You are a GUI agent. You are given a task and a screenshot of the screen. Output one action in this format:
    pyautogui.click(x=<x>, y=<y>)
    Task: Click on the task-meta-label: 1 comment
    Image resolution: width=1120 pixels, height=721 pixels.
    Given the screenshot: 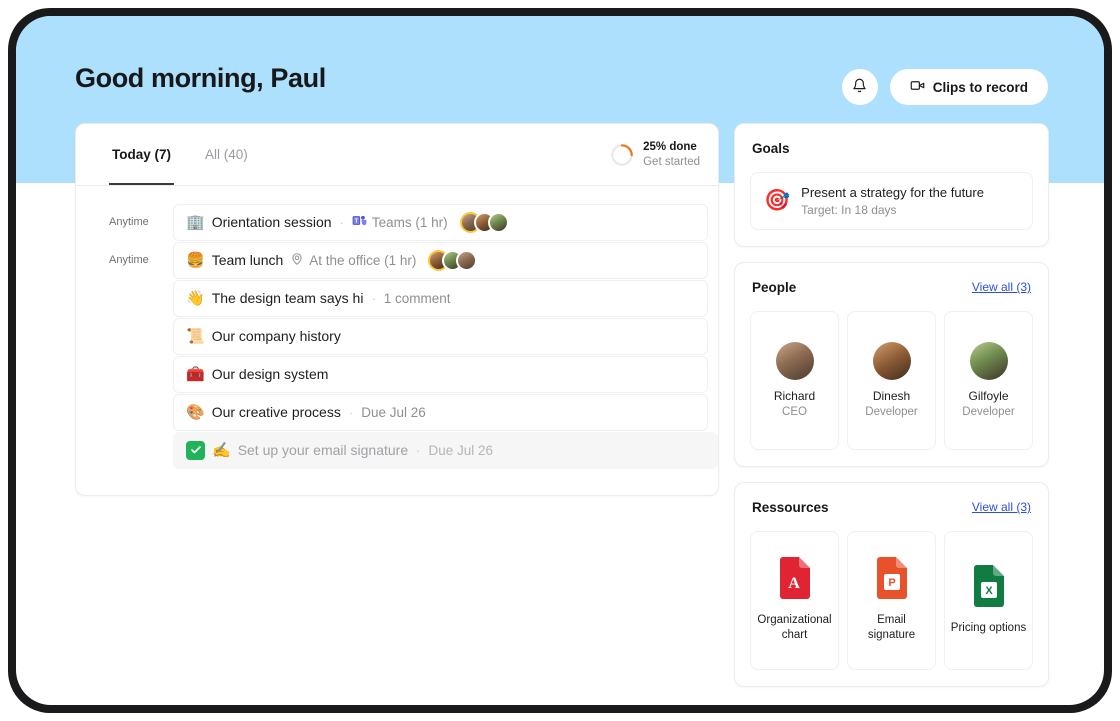 What is the action you would take?
    pyautogui.click(x=417, y=298)
    